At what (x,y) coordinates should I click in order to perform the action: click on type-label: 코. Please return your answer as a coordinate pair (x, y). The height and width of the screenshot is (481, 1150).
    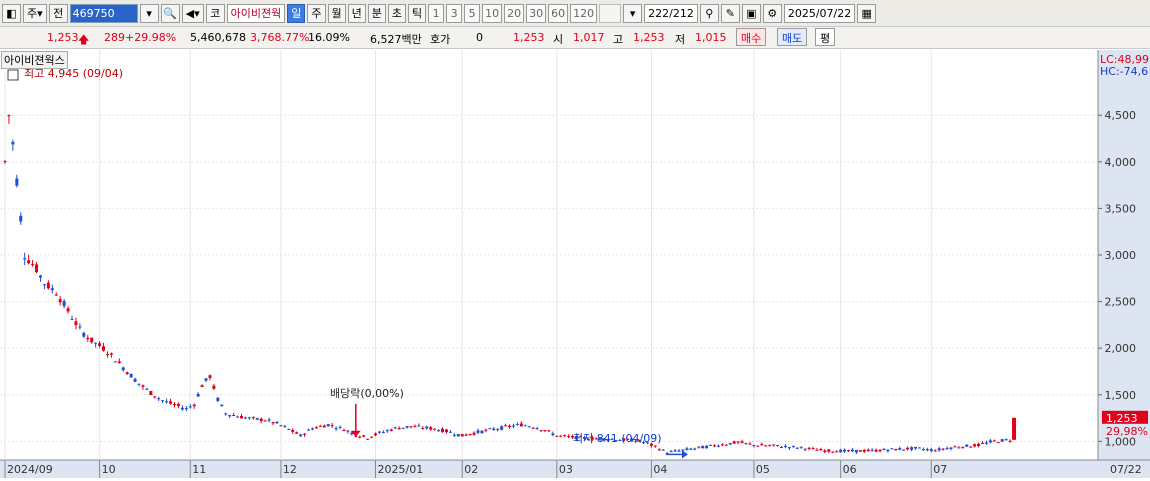
    Looking at the image, I should click on (215, 13).